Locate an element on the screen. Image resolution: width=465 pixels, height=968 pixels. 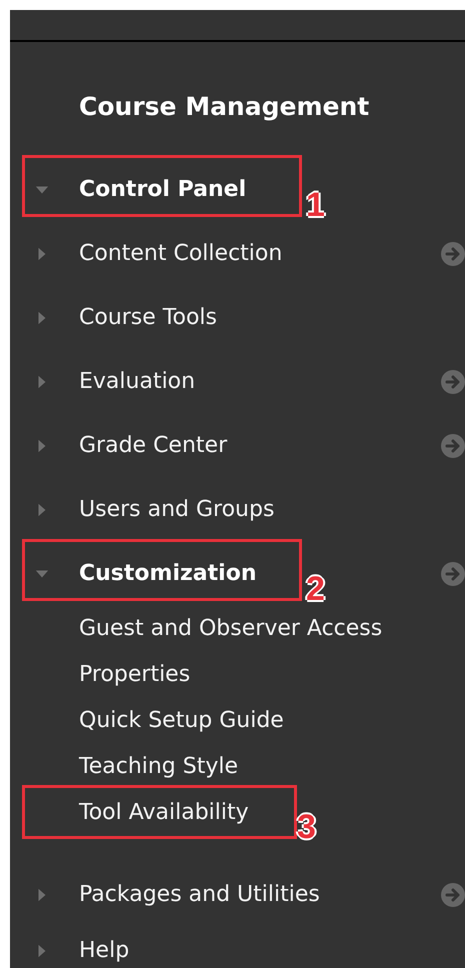
submenu-item: Quick Setup Guide is located at coordinates (181, 721).